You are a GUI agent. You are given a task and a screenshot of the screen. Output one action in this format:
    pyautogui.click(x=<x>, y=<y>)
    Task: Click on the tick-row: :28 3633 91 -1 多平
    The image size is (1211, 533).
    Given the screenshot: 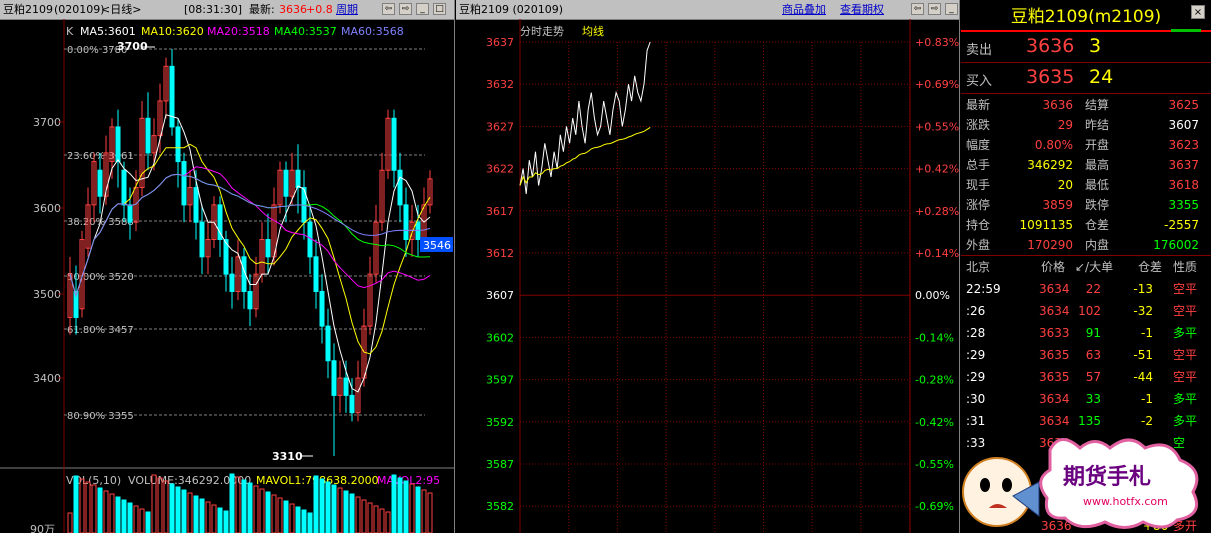 What is the action you would take?
    pyautogui.click(x=1086, y=333)
    